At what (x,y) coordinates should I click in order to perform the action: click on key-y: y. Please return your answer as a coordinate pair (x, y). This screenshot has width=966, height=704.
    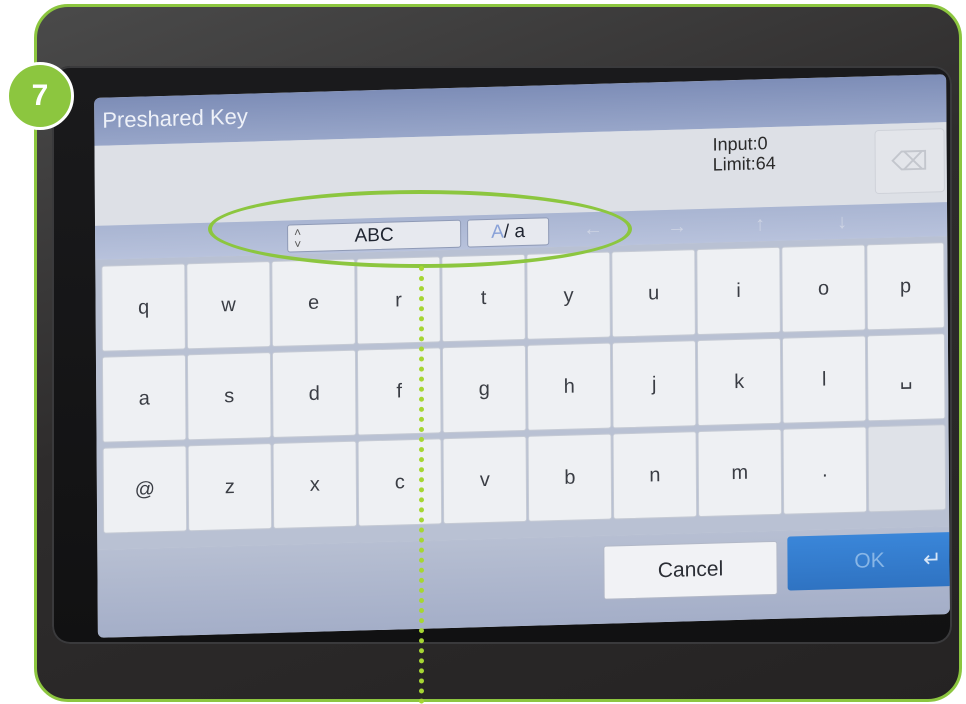
    Looking at the image, I should click on (568, 295).